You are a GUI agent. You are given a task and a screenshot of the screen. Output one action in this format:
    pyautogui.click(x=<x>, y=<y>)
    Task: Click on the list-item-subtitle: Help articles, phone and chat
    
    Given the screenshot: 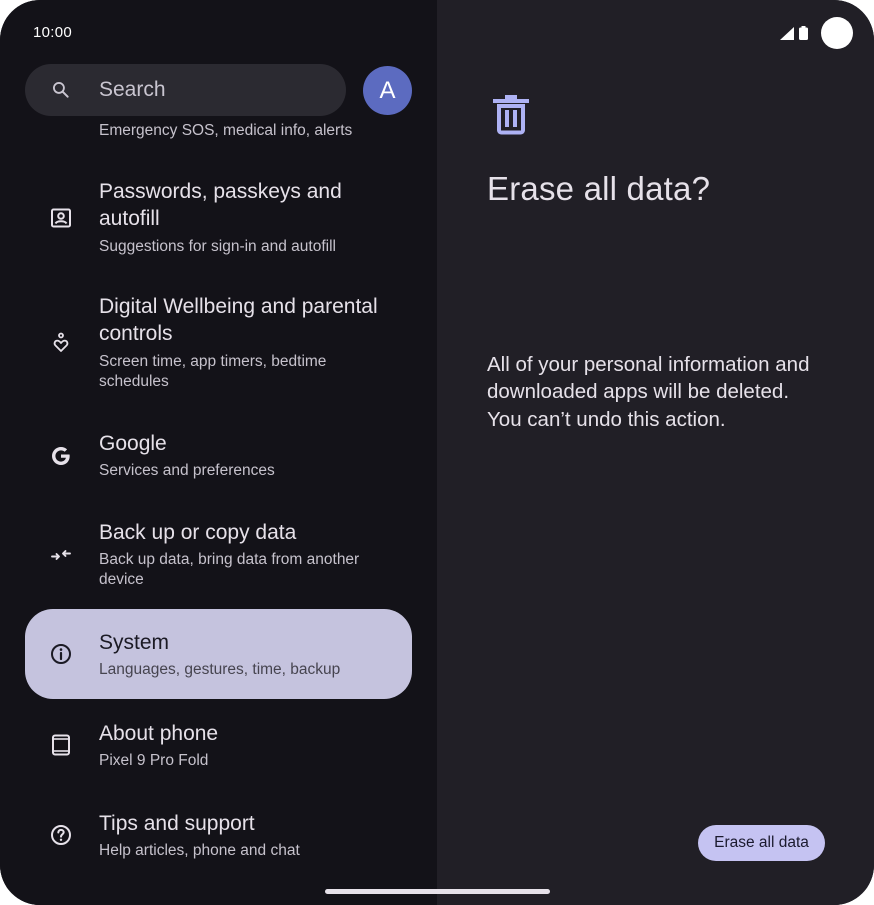 What is the action you would take?
    pyautogui.click(x=199, y=850)
    